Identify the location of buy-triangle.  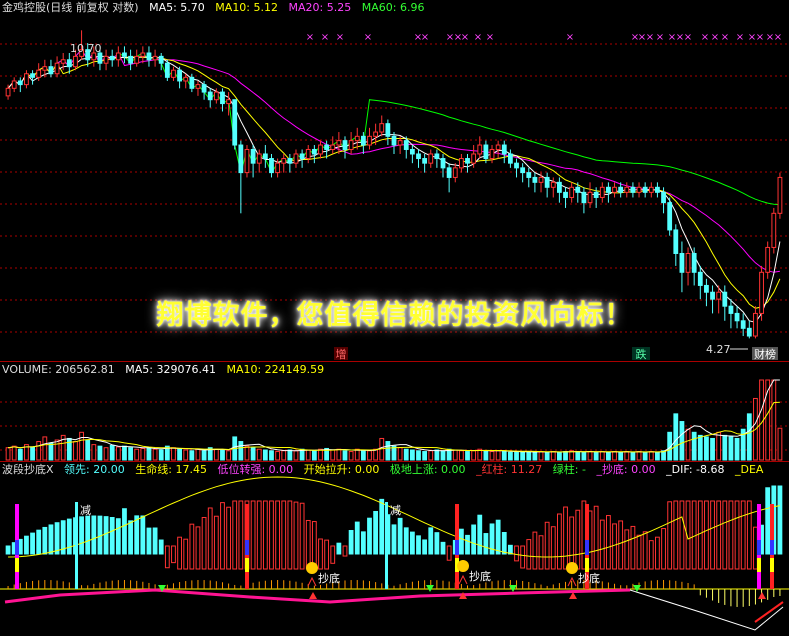
(312, 581).